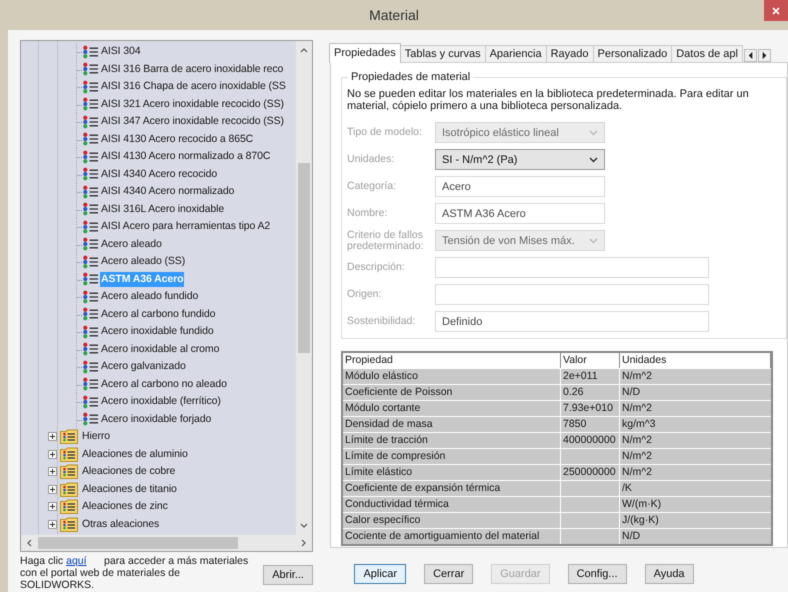 The width and height of the screenshot is (788, 592). What do you see at coordinates (163, 209) in the screenshot?
I see `tree-item: AISI 316L Acero inoxidable` at bounding box center [163, 209].